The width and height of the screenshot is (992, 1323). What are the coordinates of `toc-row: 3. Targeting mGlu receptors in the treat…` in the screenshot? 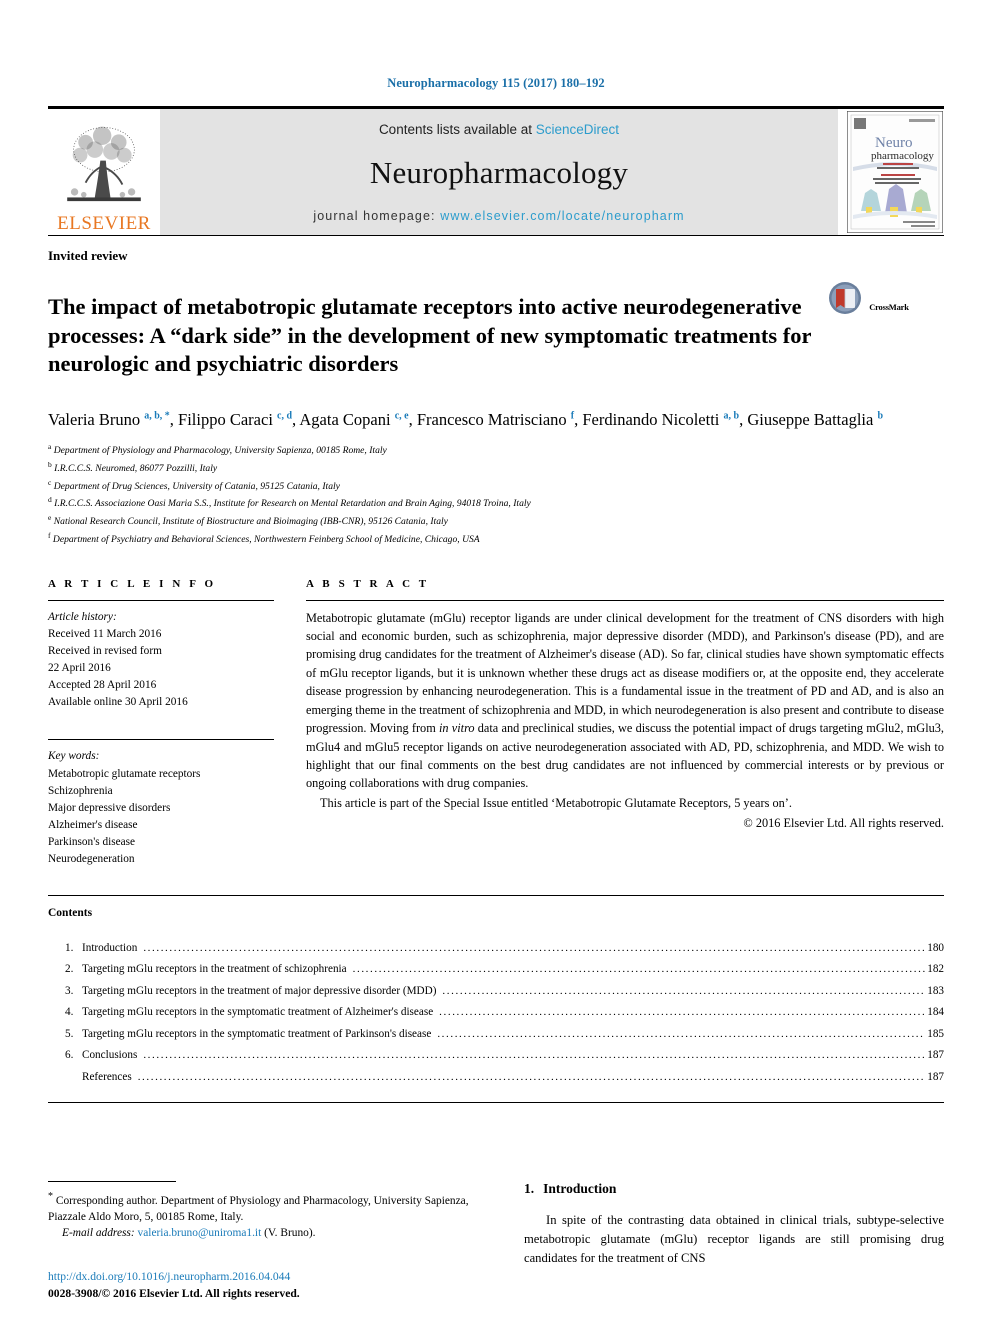 It's located at (496, 992).